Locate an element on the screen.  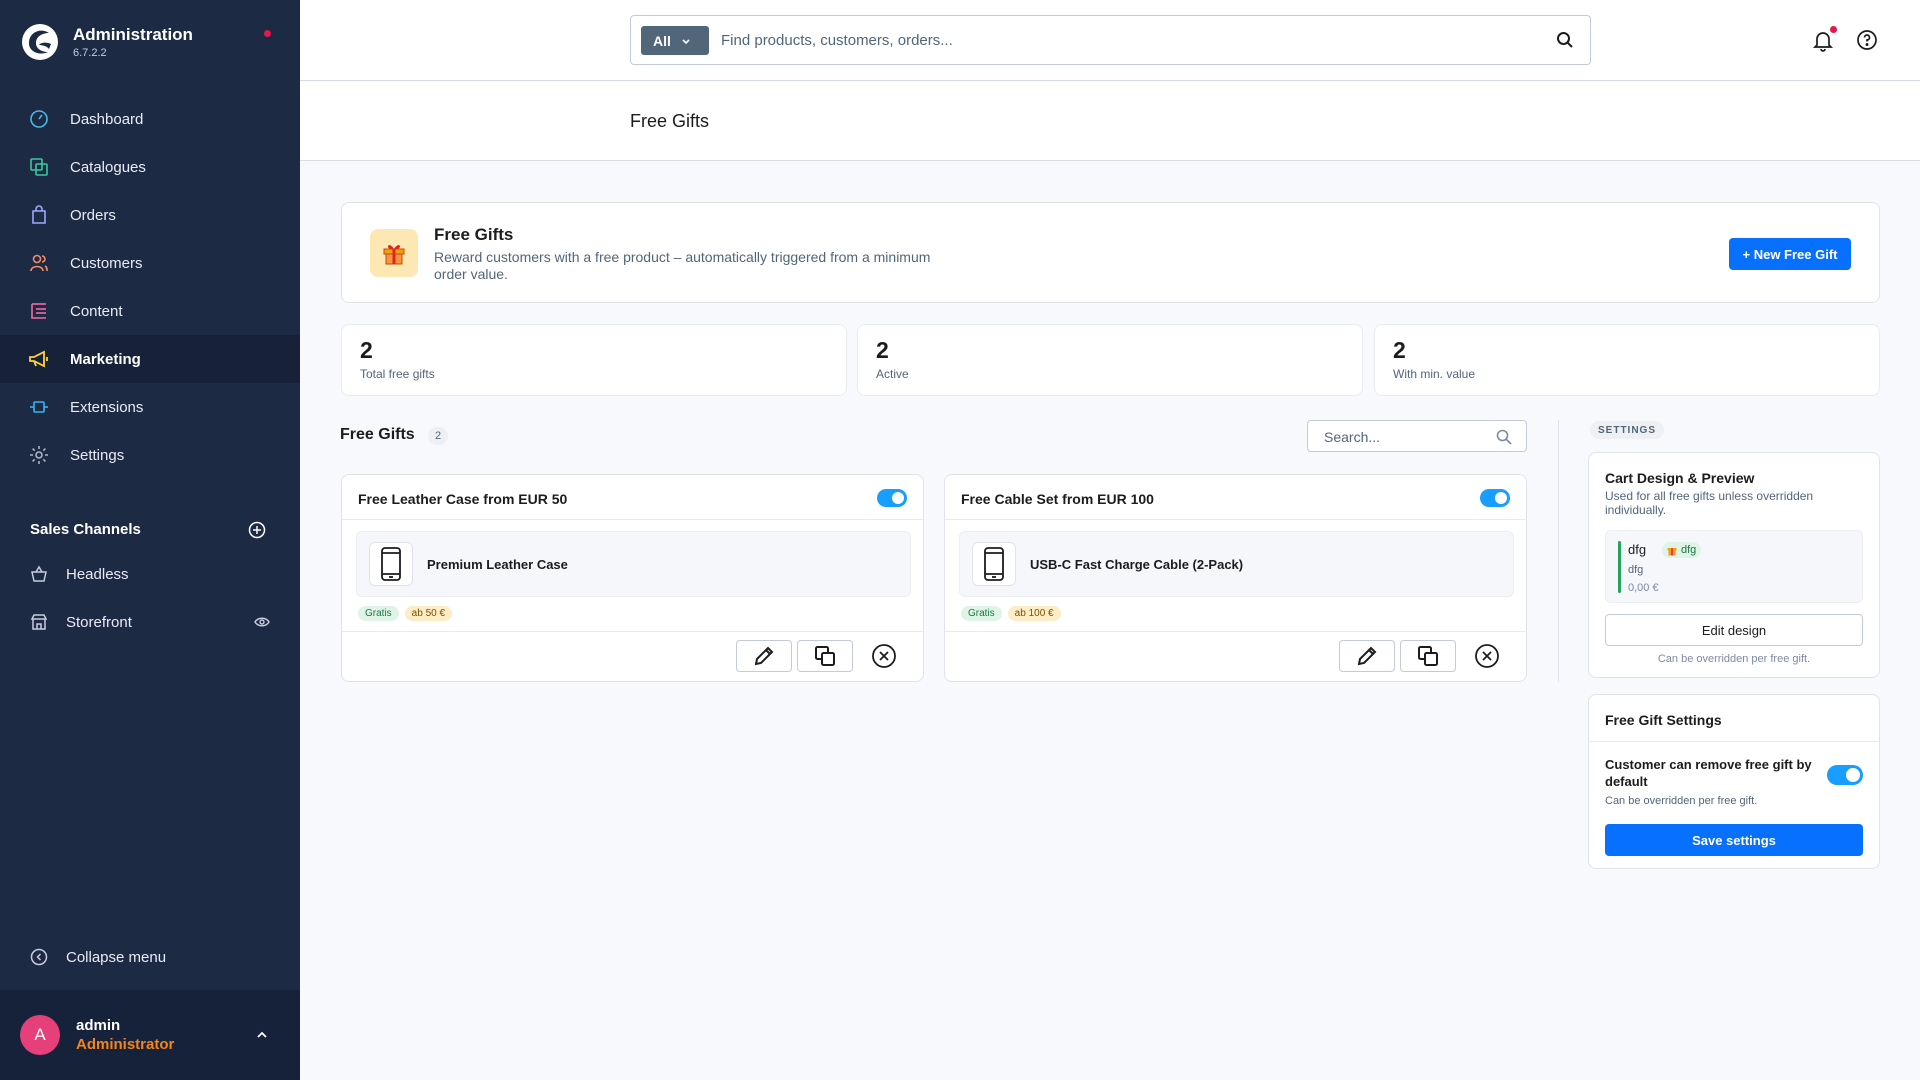
gift-product: USB-C Fast Charge Cable (2-Pack) is located at coordinates (1236, 564).